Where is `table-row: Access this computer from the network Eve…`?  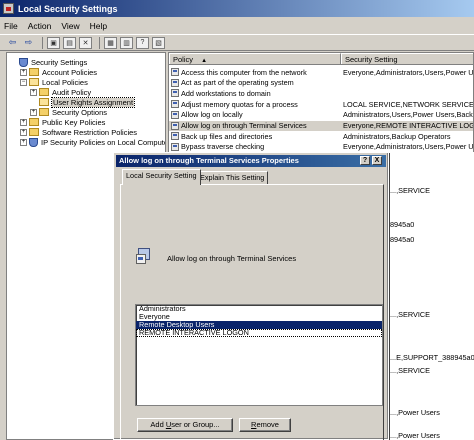 table-row: Access this computer from the network Eve… is located at coordinates (321, 72).